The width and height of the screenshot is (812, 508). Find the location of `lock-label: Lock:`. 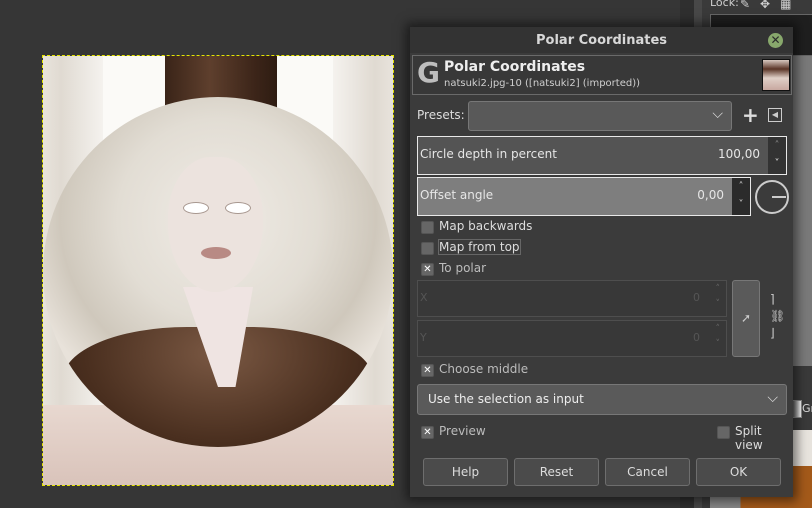

lock-label: Lock: is located at coordinates (724, 4).